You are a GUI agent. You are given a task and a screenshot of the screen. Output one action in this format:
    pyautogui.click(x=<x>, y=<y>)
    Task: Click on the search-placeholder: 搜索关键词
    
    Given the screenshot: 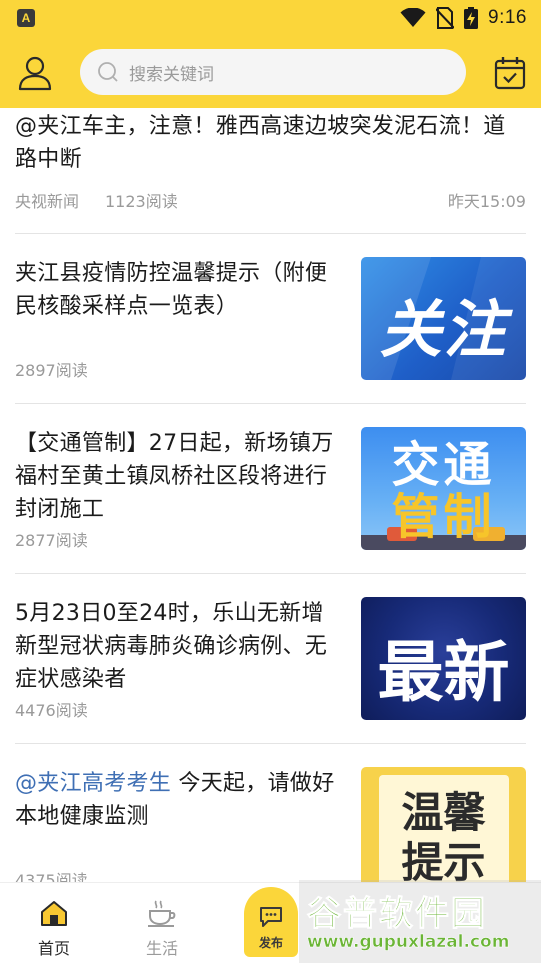 What is the action you would take?
    pyautogui.click(x=171, y=74)
    